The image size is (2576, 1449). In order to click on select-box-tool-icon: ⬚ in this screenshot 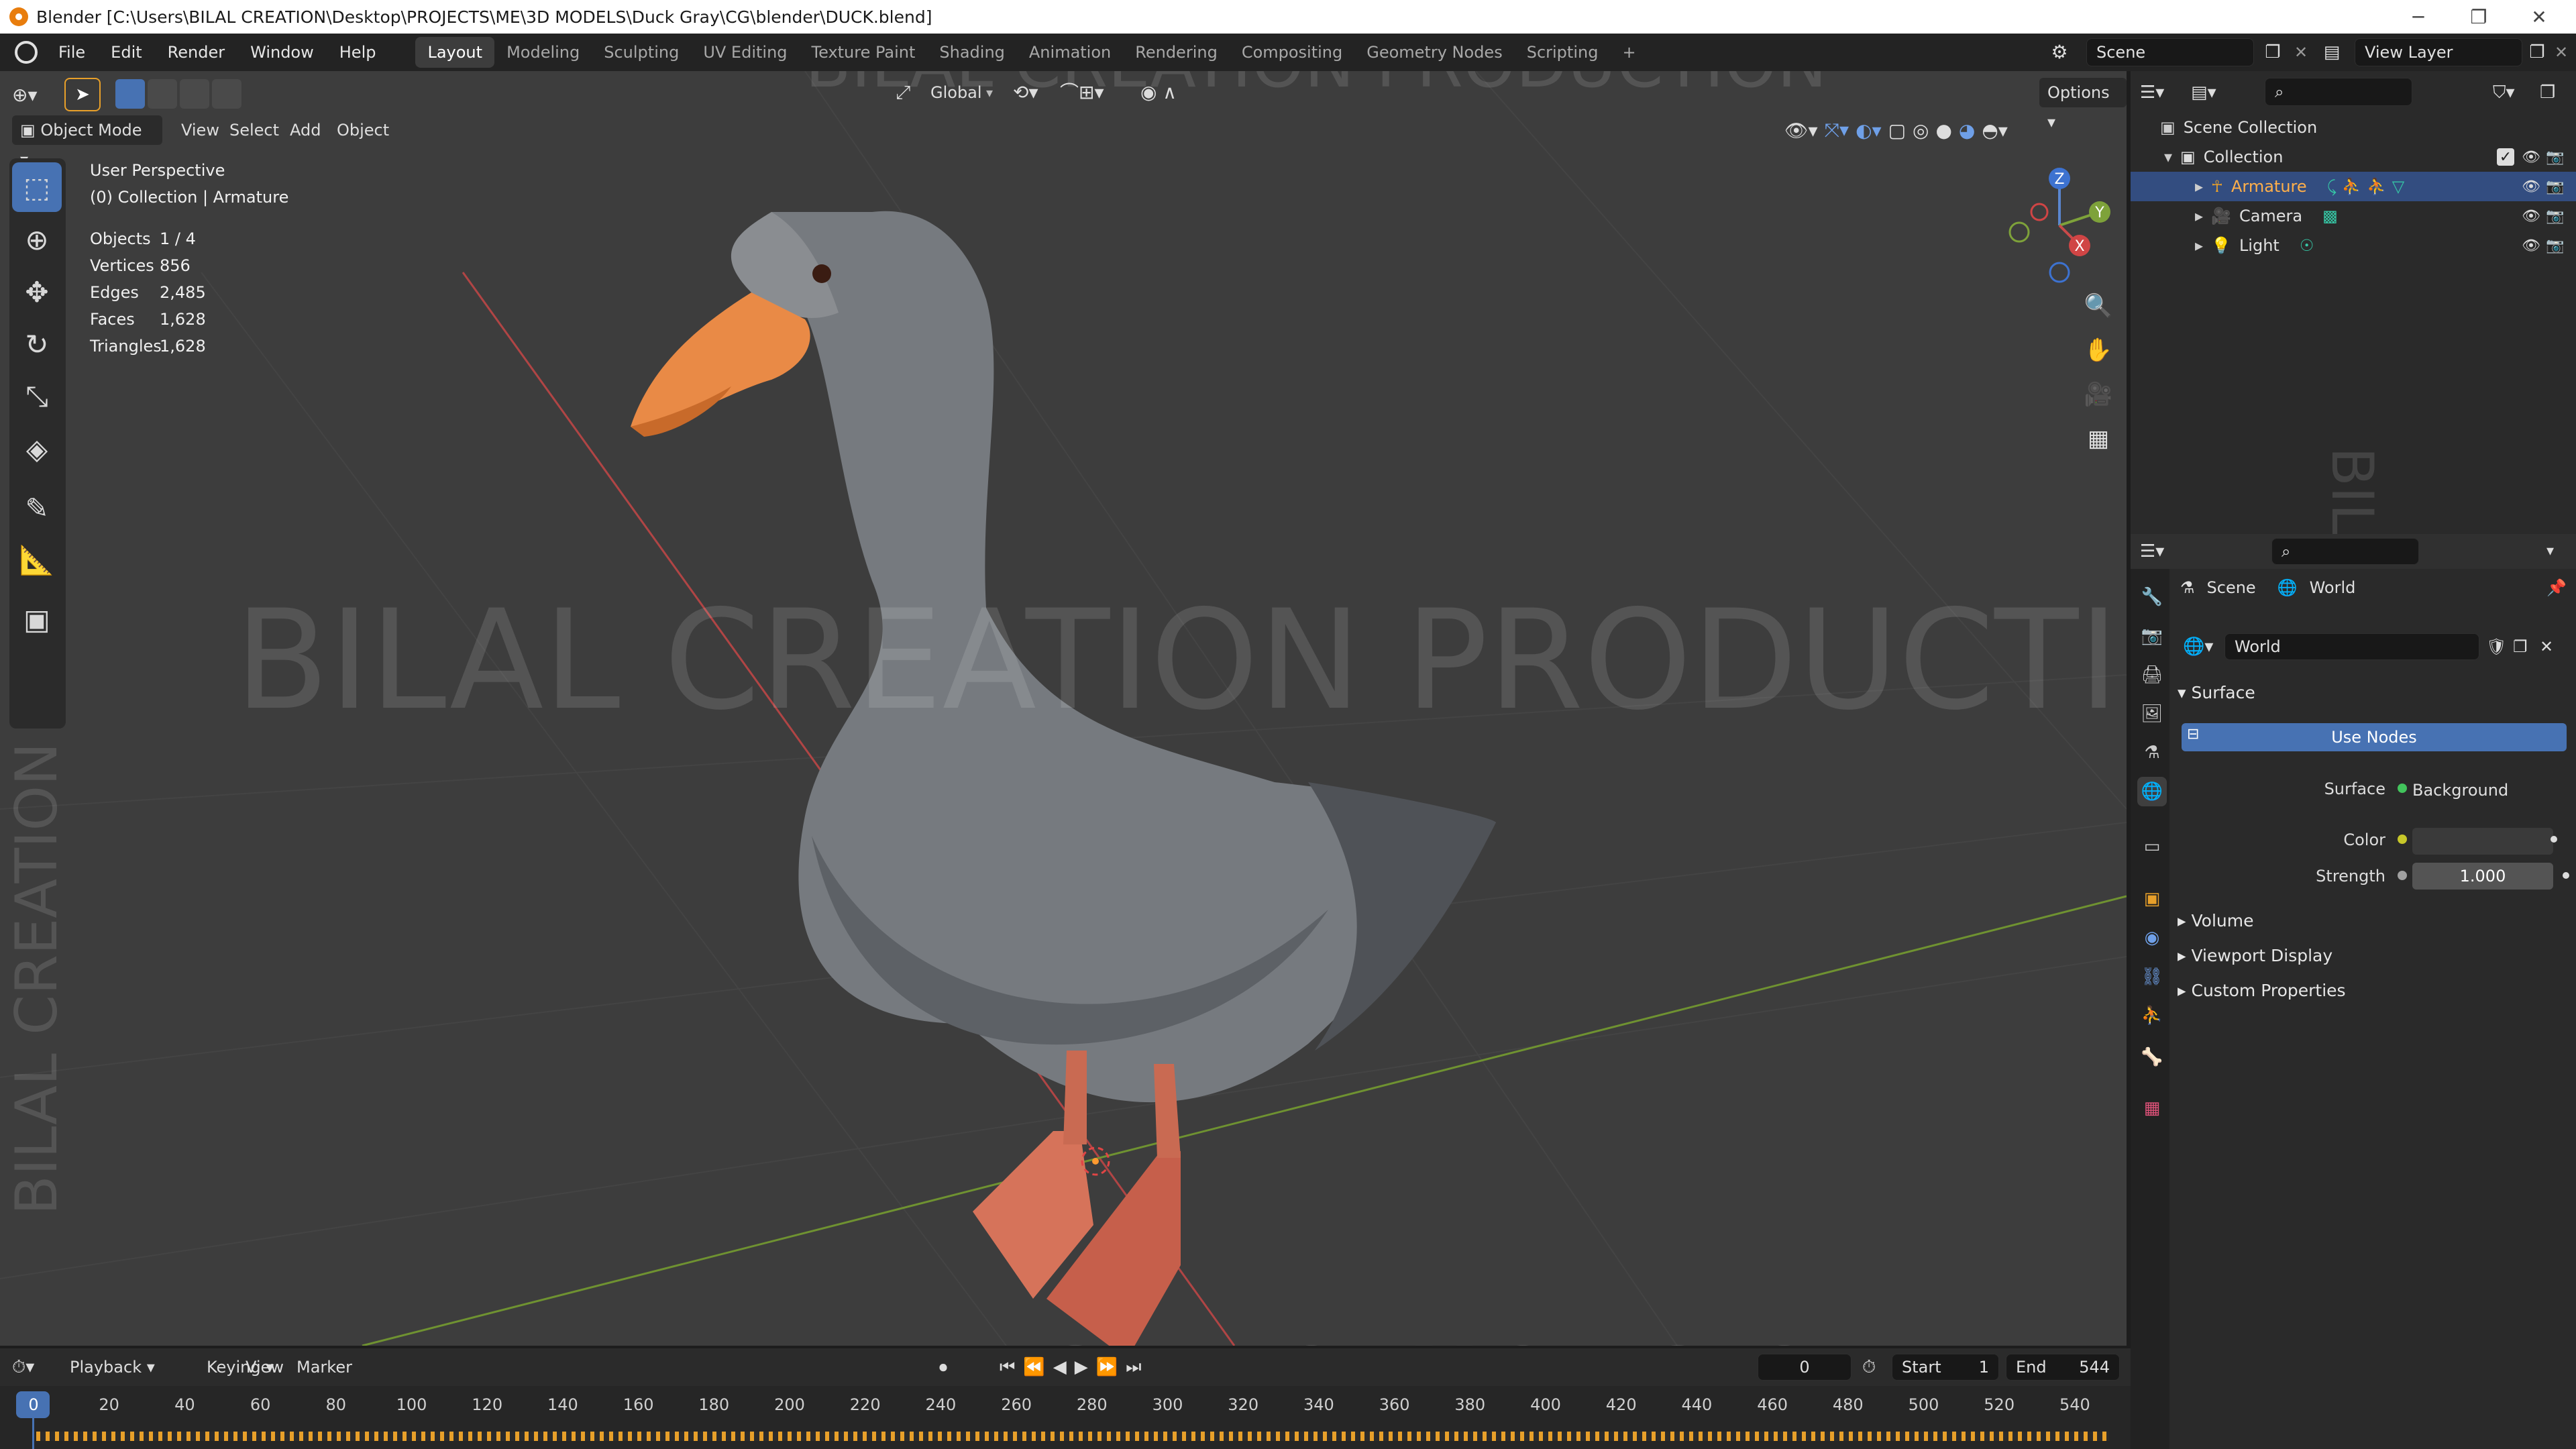, I will do `click(37, 187)`.